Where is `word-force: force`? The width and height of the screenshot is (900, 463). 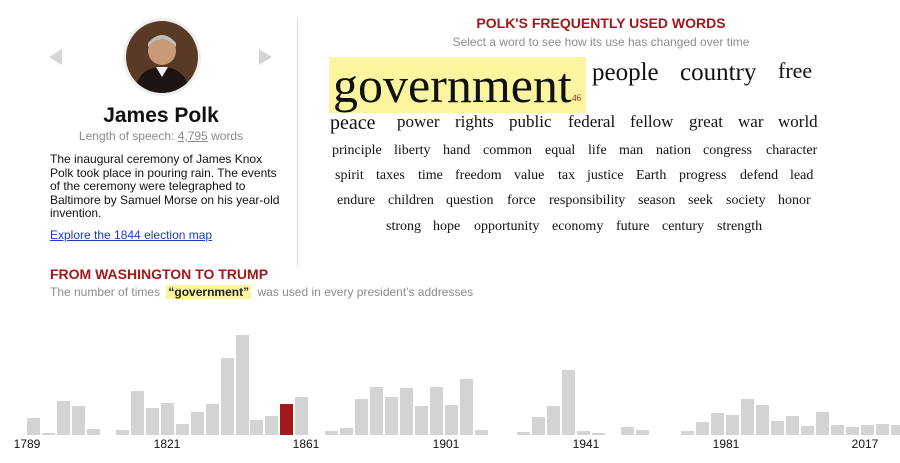 word-force: force is located at coordinates (521, 201).